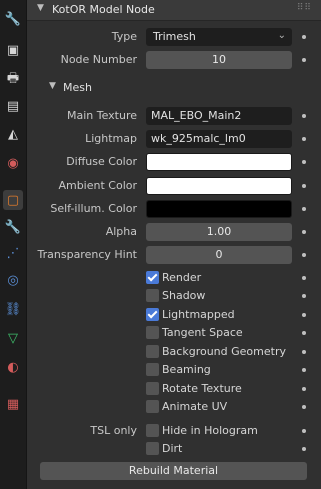 The image size is (321, 489). Describe the element at coordinates (174, 36) in the screenshot. I see `type-value: Trimesh` at that location.